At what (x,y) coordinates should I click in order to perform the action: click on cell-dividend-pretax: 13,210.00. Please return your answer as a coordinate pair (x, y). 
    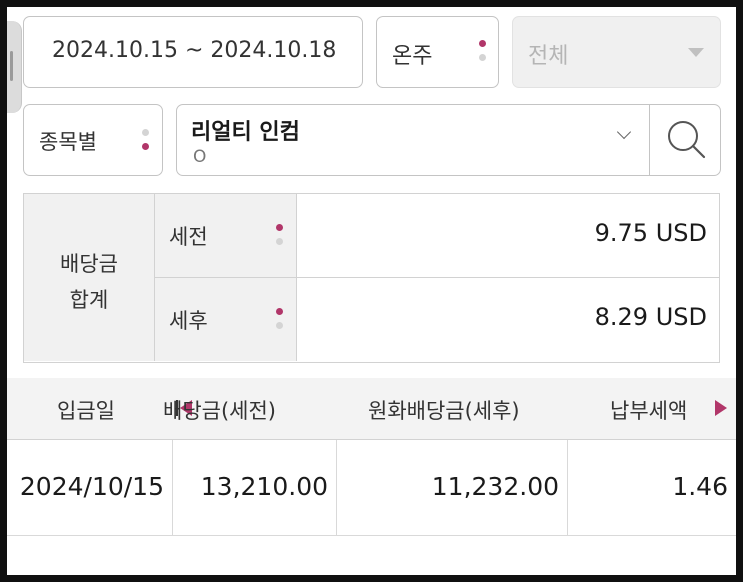
    Looking at the image, I should click on (255, 487).